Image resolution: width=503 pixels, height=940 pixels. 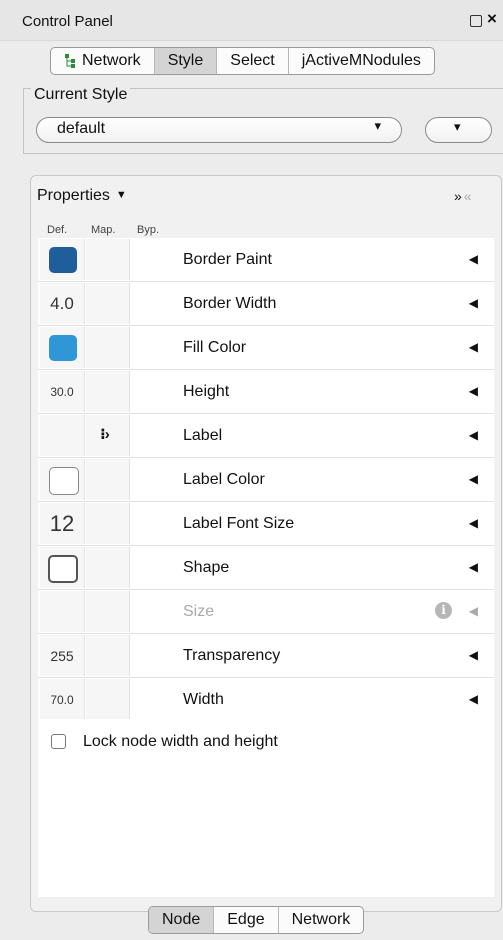 What do you see at coordinates (203, 435) in the screenshot?
I see `property-name: Label` at bounding box center [203, 435].